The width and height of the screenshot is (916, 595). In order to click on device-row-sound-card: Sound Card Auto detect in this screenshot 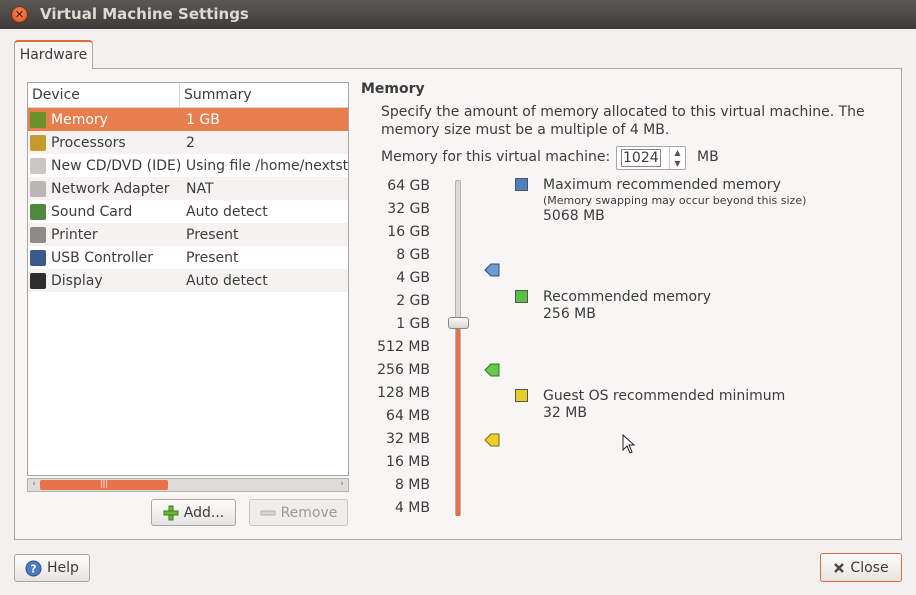, I will do `click(188, 211)`.